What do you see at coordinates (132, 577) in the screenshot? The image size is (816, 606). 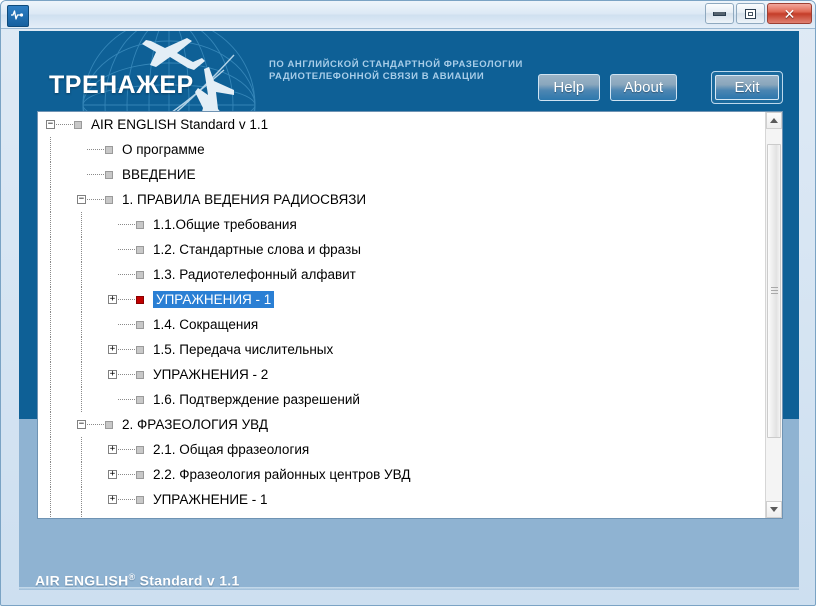 I see `registered-mark-icon: ®` at bounding box center [132, 577].